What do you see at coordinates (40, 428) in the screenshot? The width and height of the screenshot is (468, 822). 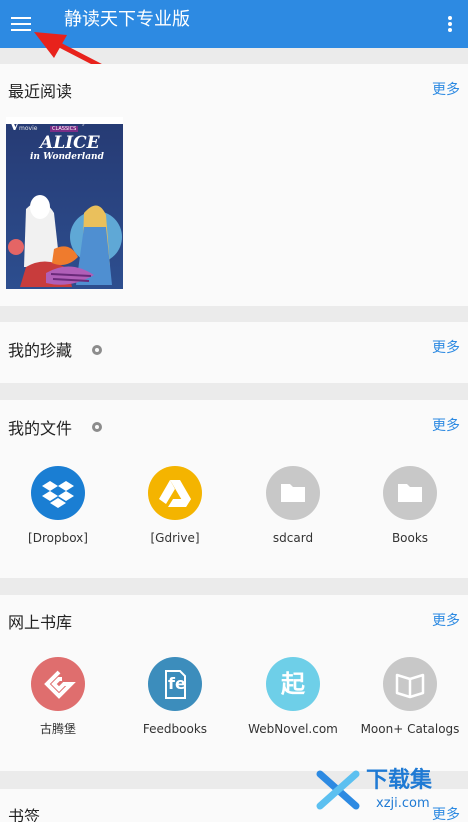 I see `section-title: 我的文件` at bounding box center [40, 428].